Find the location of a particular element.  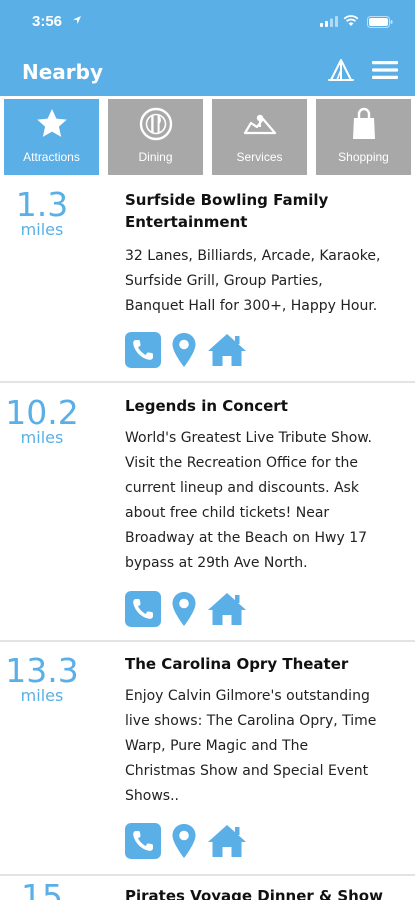

tab-label: Attractions is located at coordinates (51, 157).